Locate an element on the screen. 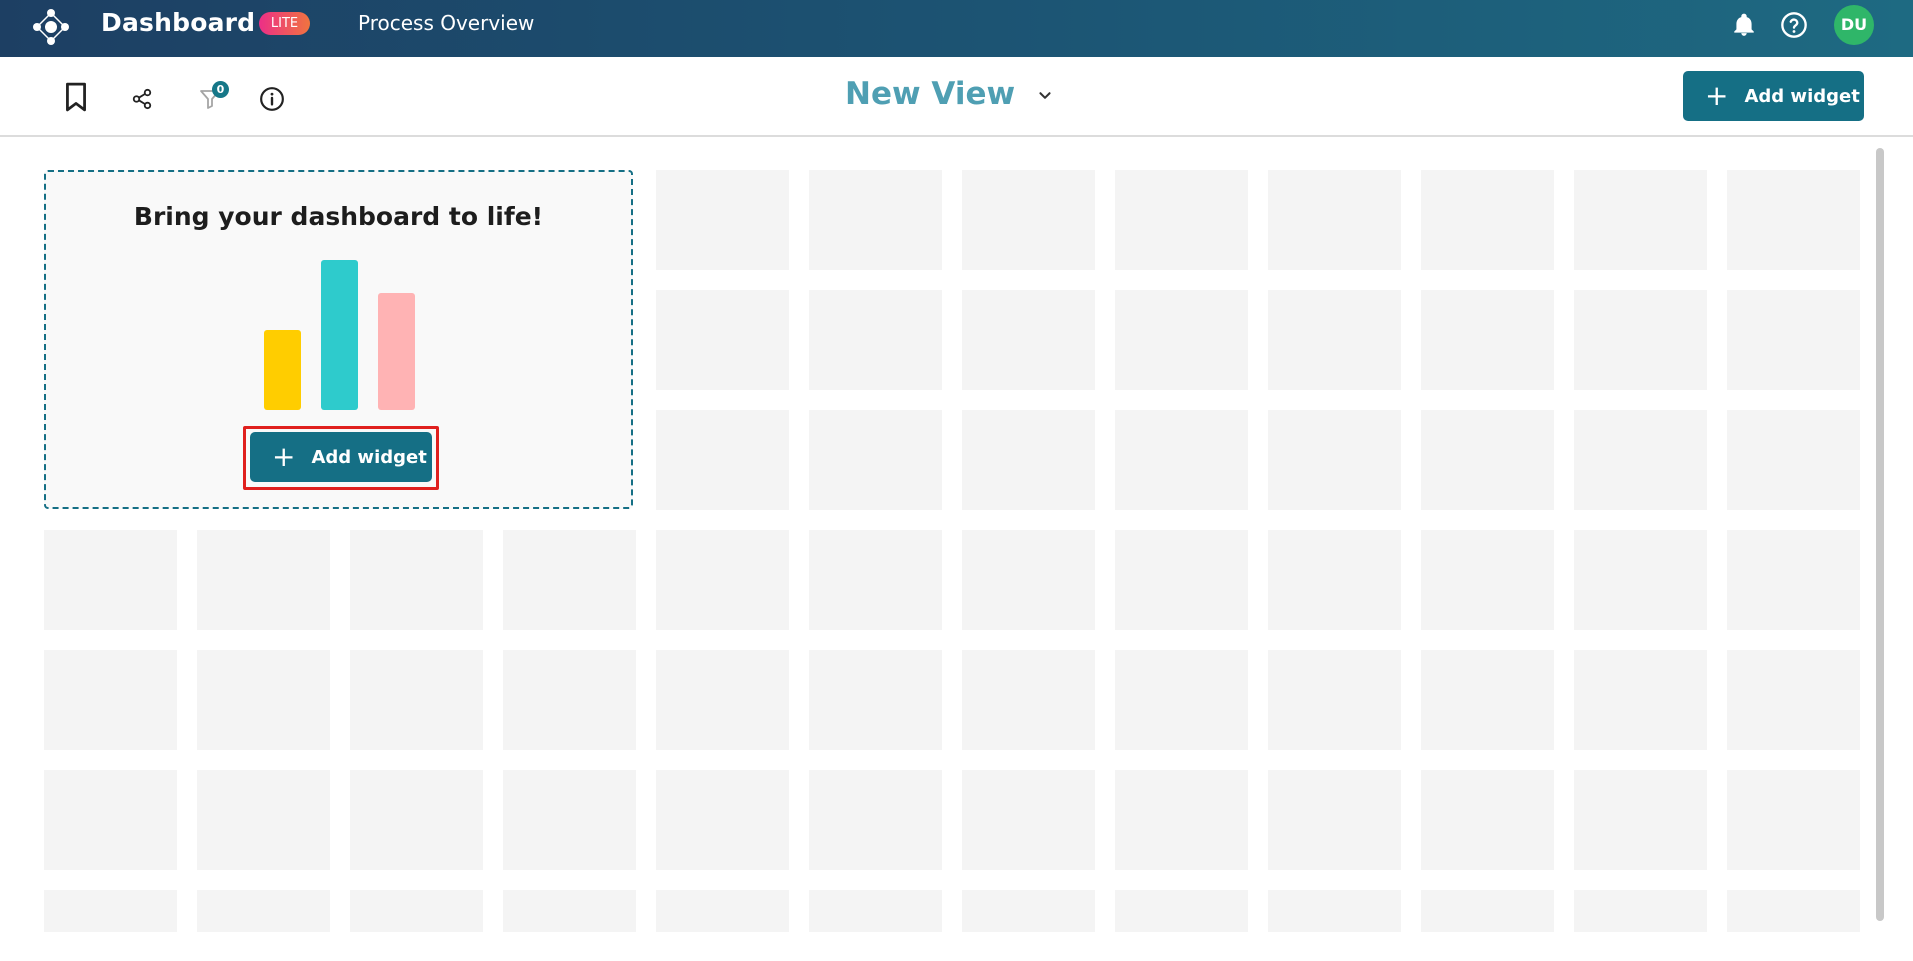 Image resolution: width=1913 pixels, height=961 pixels. bookmark-icon is located at coordinates (76, 97).